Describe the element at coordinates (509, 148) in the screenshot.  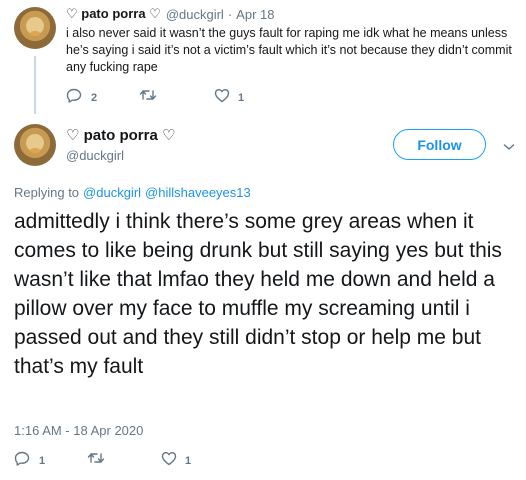
I see `chevron-down-icon` at that location.